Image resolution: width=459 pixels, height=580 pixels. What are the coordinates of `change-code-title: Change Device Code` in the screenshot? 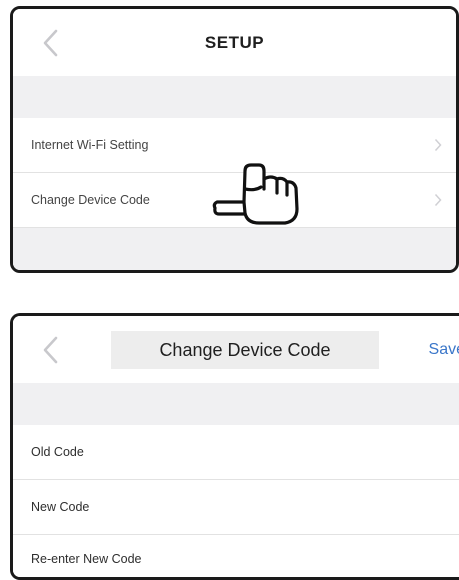 It's located at (245, 350).